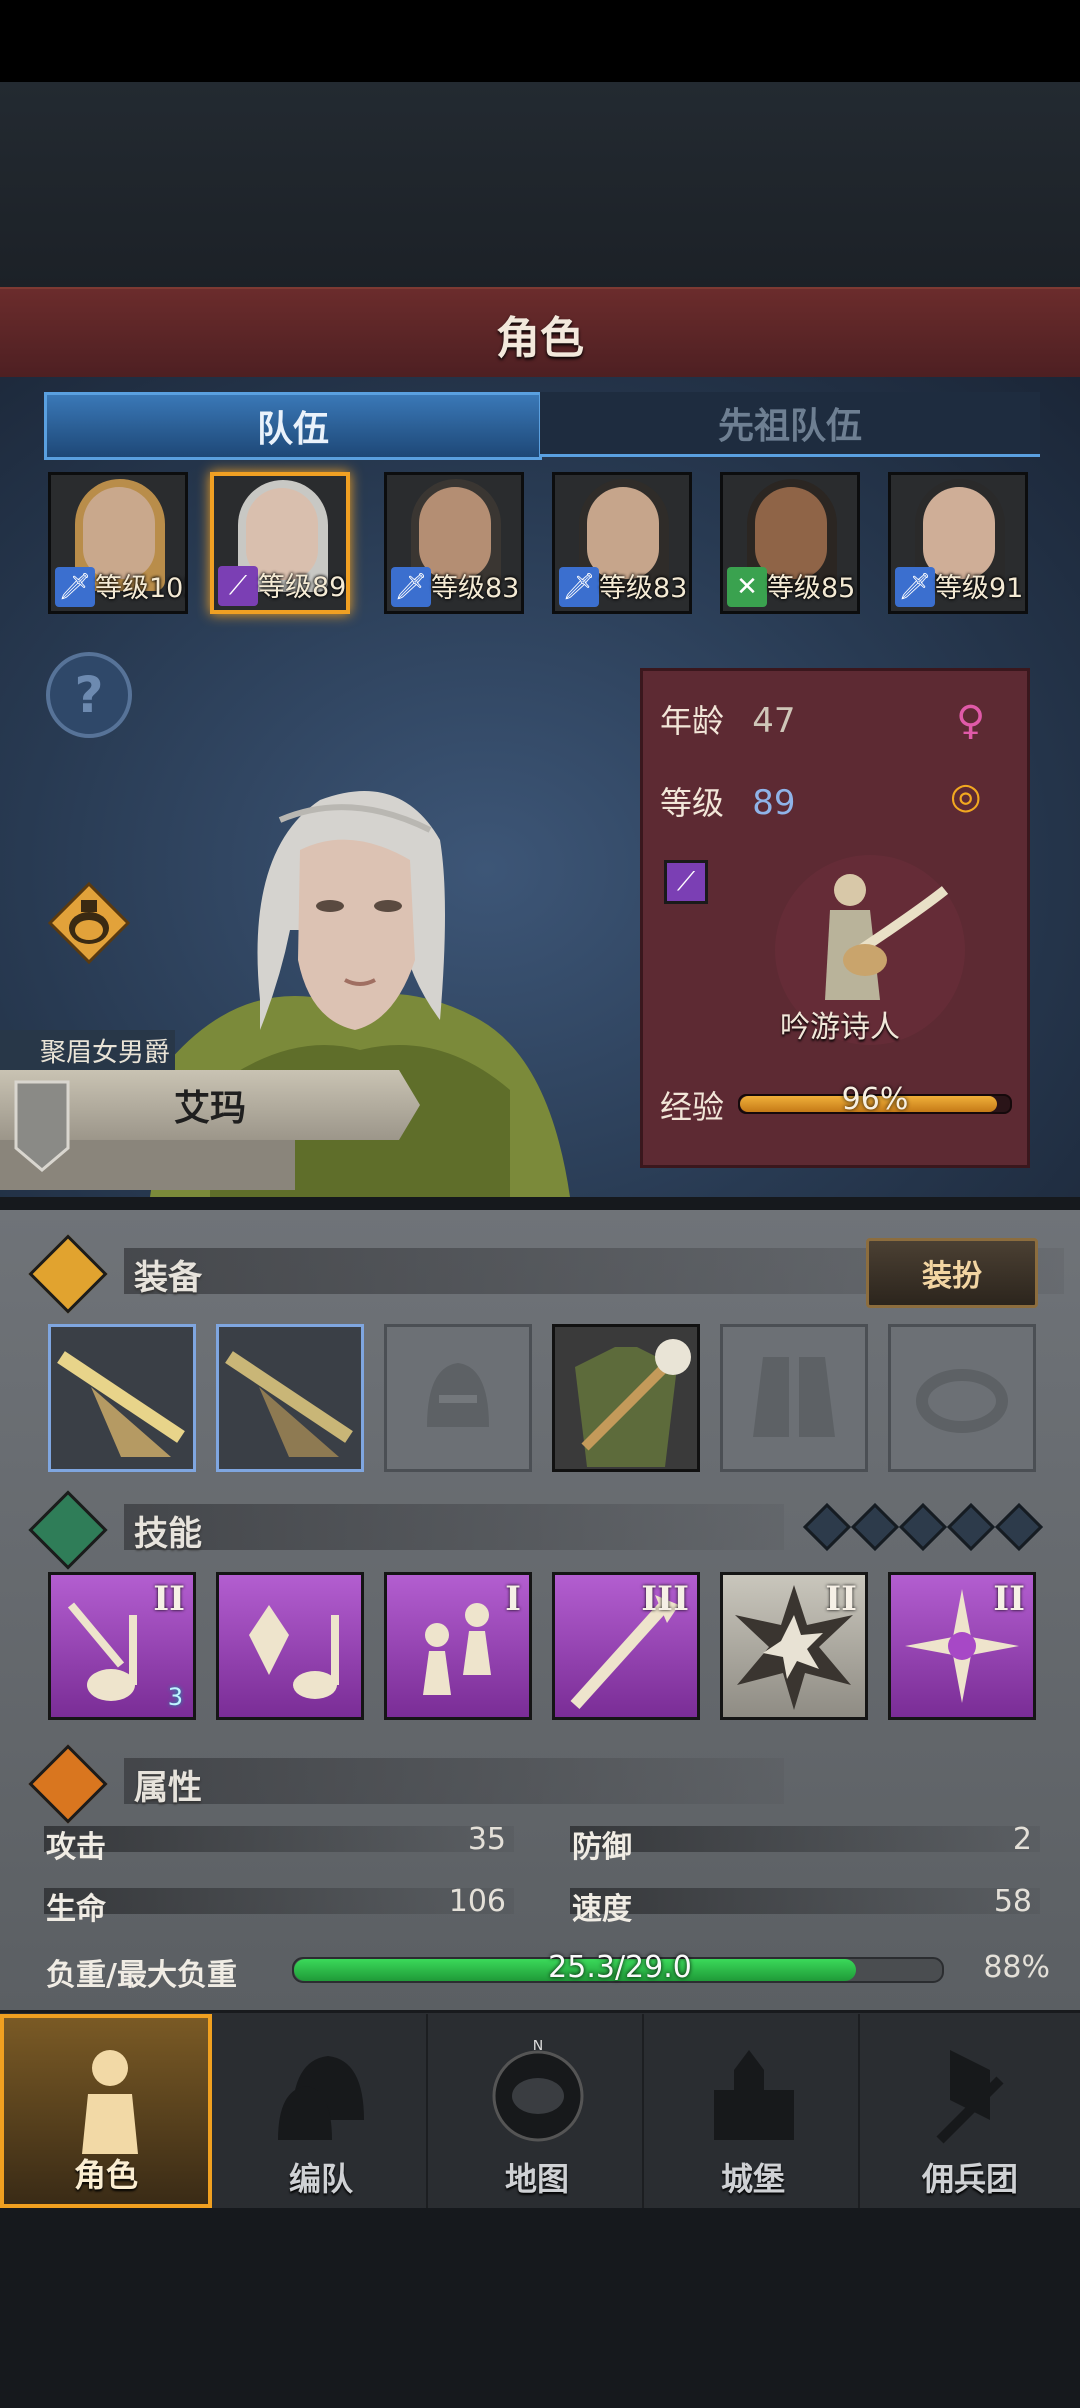 The width and height of the screenshot is (1080, 2408). Describe the element at coordinates (321, 2098) in the screenshot. I see `helmet-group-icon` at that location.